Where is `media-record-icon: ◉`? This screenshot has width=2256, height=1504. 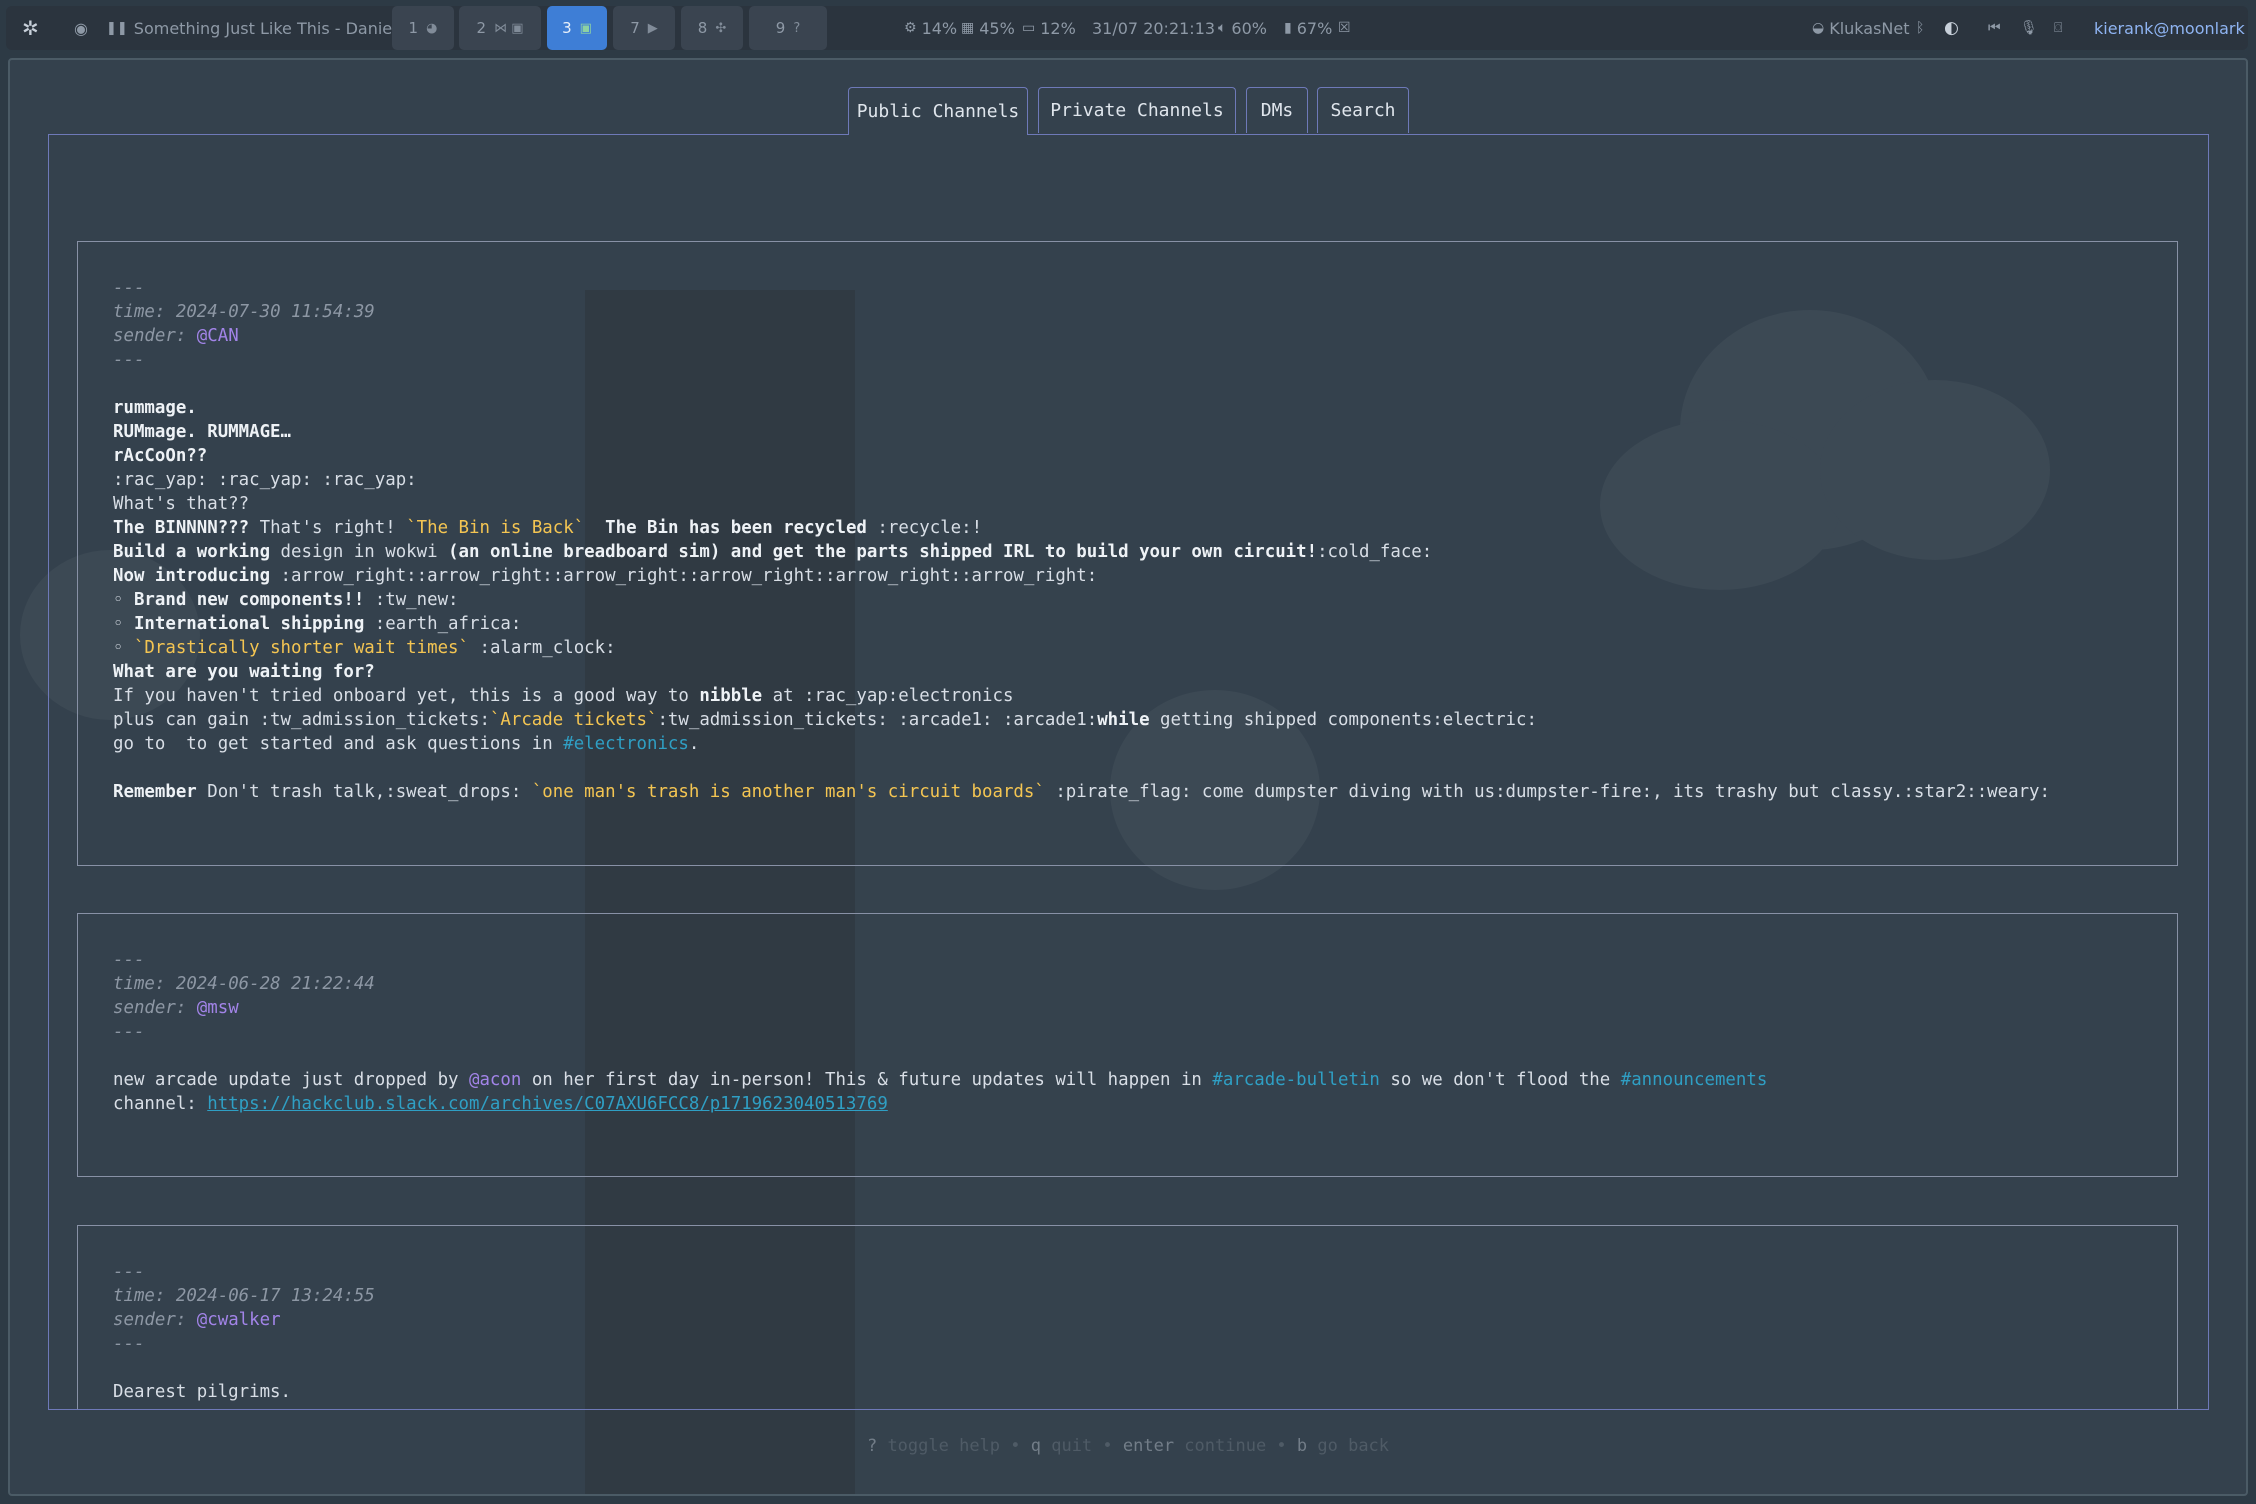
media-record-icon: ◉ is located at coordinates (81, 28).